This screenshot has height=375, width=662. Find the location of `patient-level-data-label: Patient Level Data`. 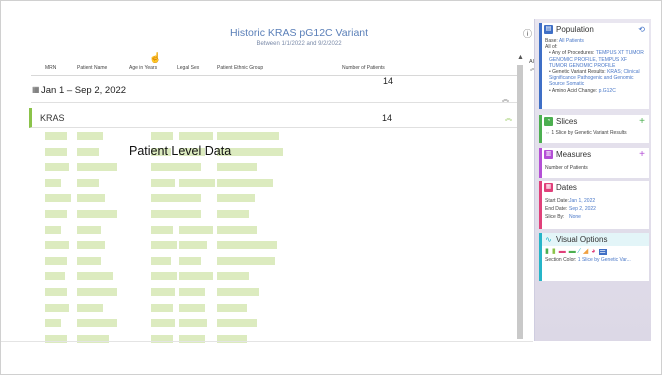

patient-level-data-label: Patient Level Data is located at coordinates (180, 151).